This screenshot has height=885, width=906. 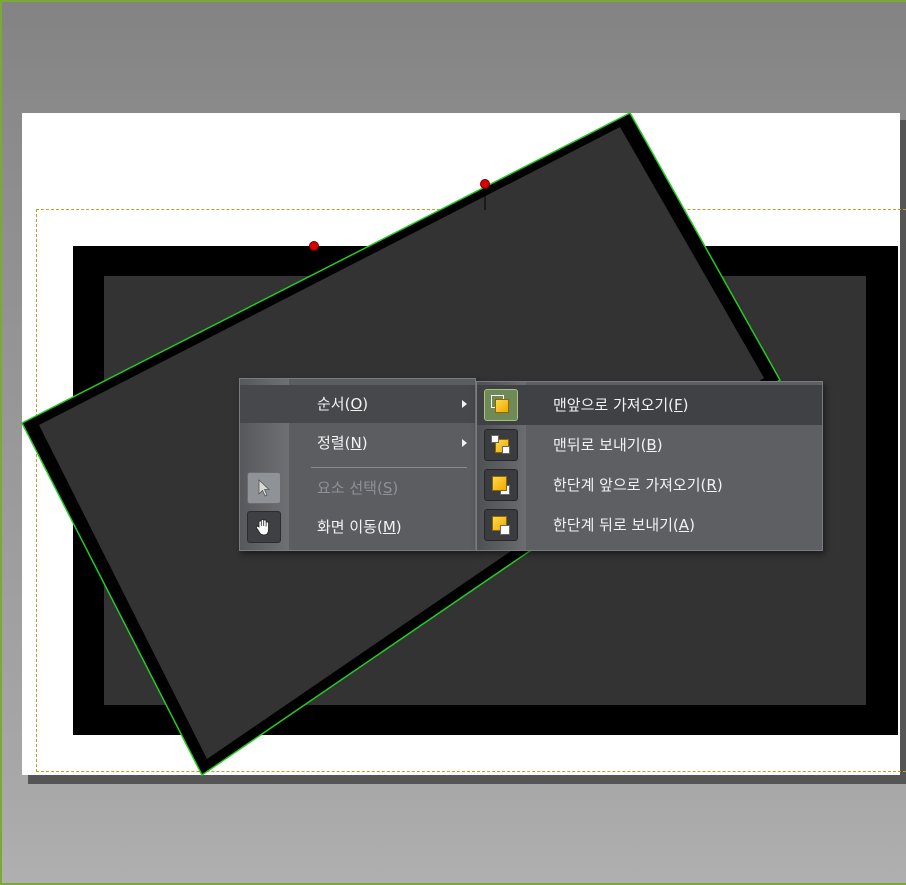 What do you see at coordinates (264, 488) in the screenshot?
I see `pointer-icon` at bounding box center [264, 488].